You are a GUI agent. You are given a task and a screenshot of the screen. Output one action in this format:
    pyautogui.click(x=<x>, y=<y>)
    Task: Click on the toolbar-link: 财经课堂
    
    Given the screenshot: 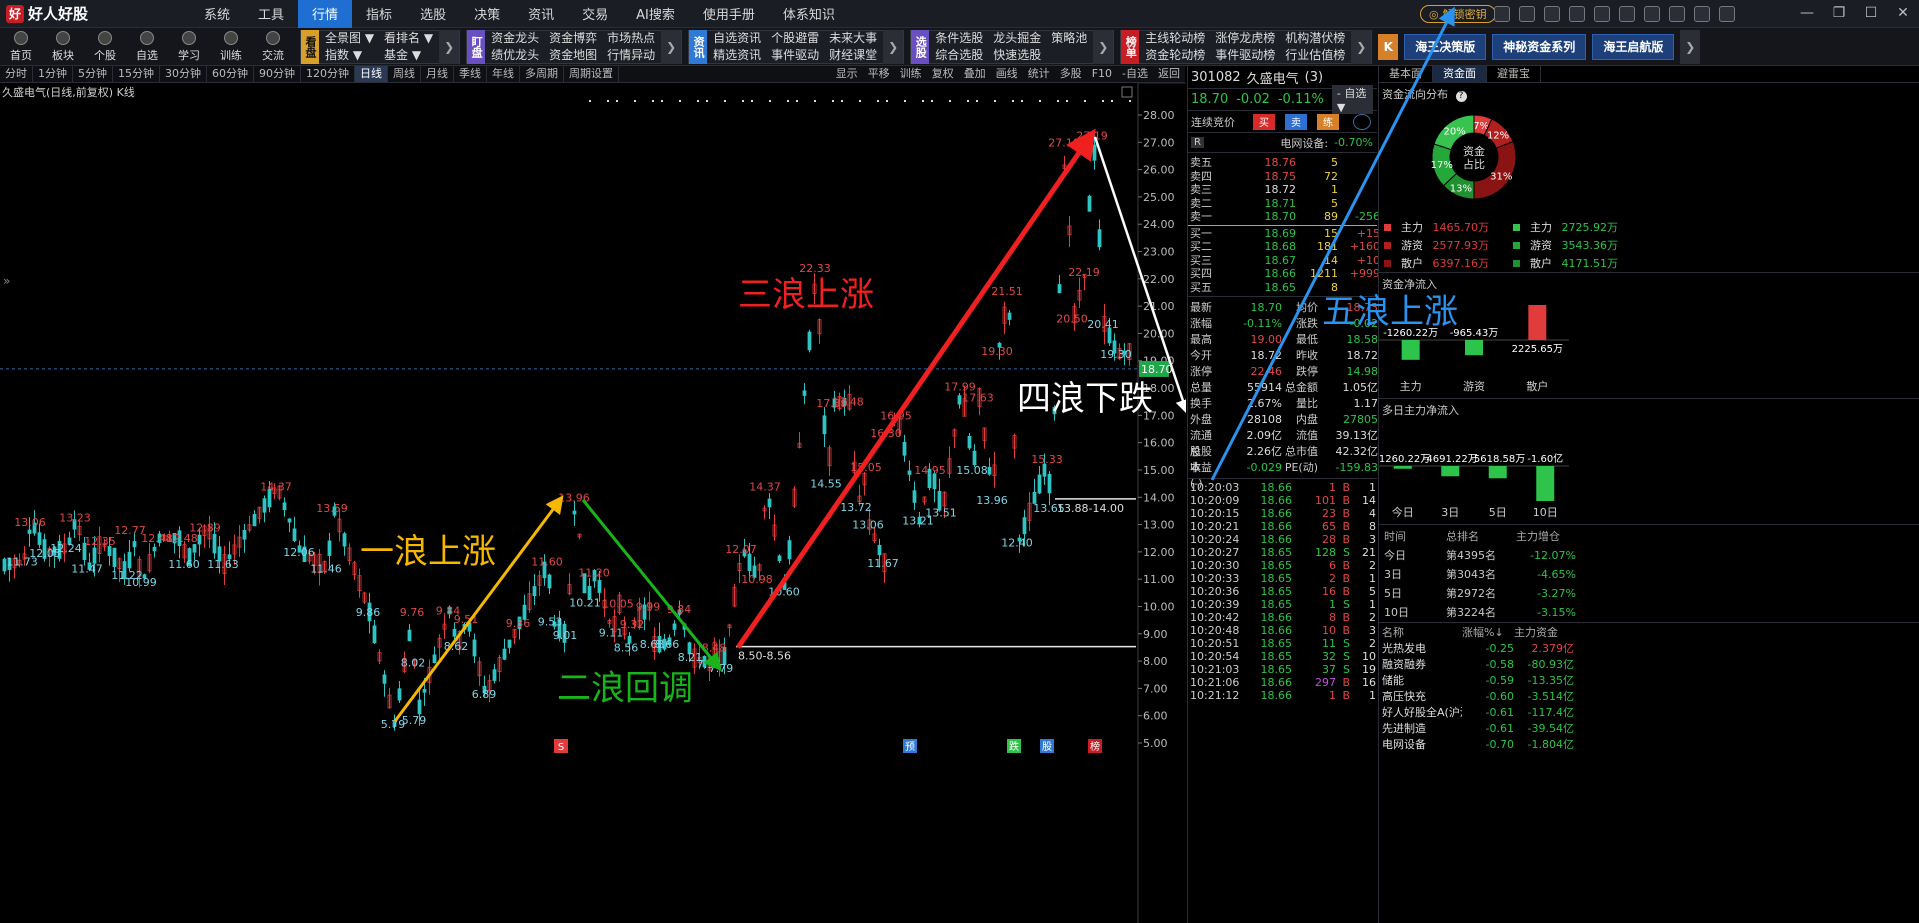 What is the action you would take?
    pyautogui.click(x=853, y=55)
    